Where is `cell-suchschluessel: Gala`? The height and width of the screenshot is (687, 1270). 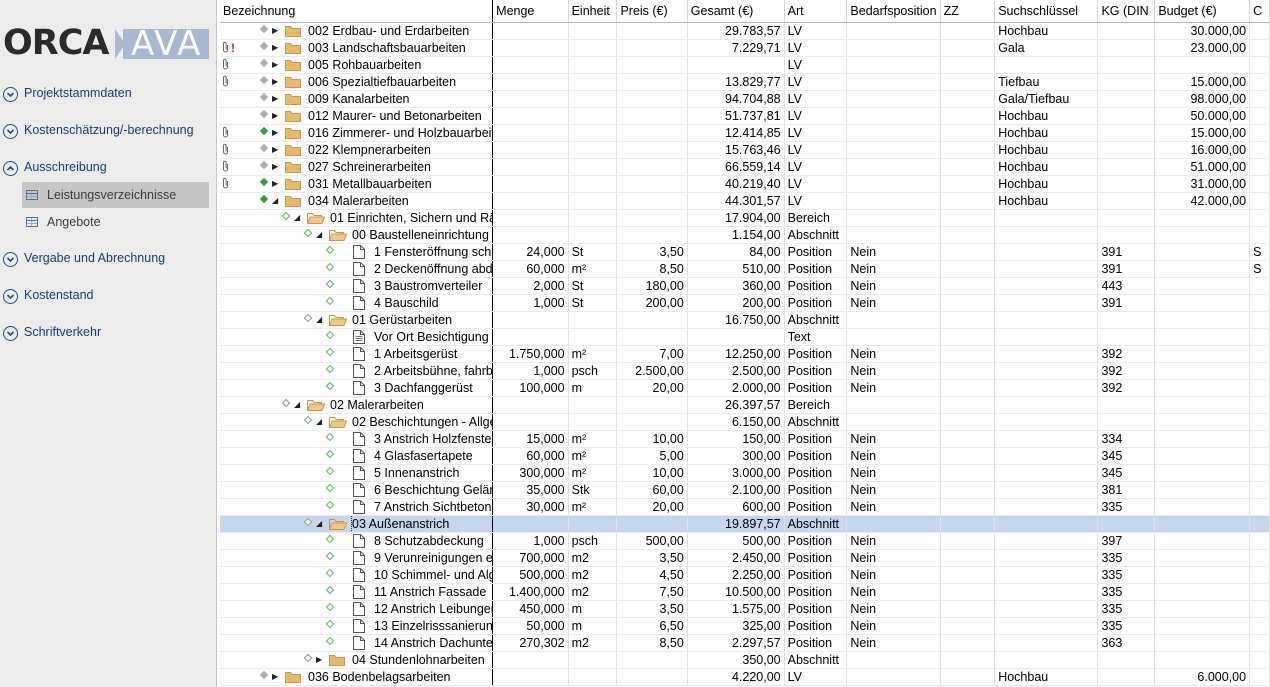 cell-suchschluessel: Gala is located at coordinates (1046, 48).